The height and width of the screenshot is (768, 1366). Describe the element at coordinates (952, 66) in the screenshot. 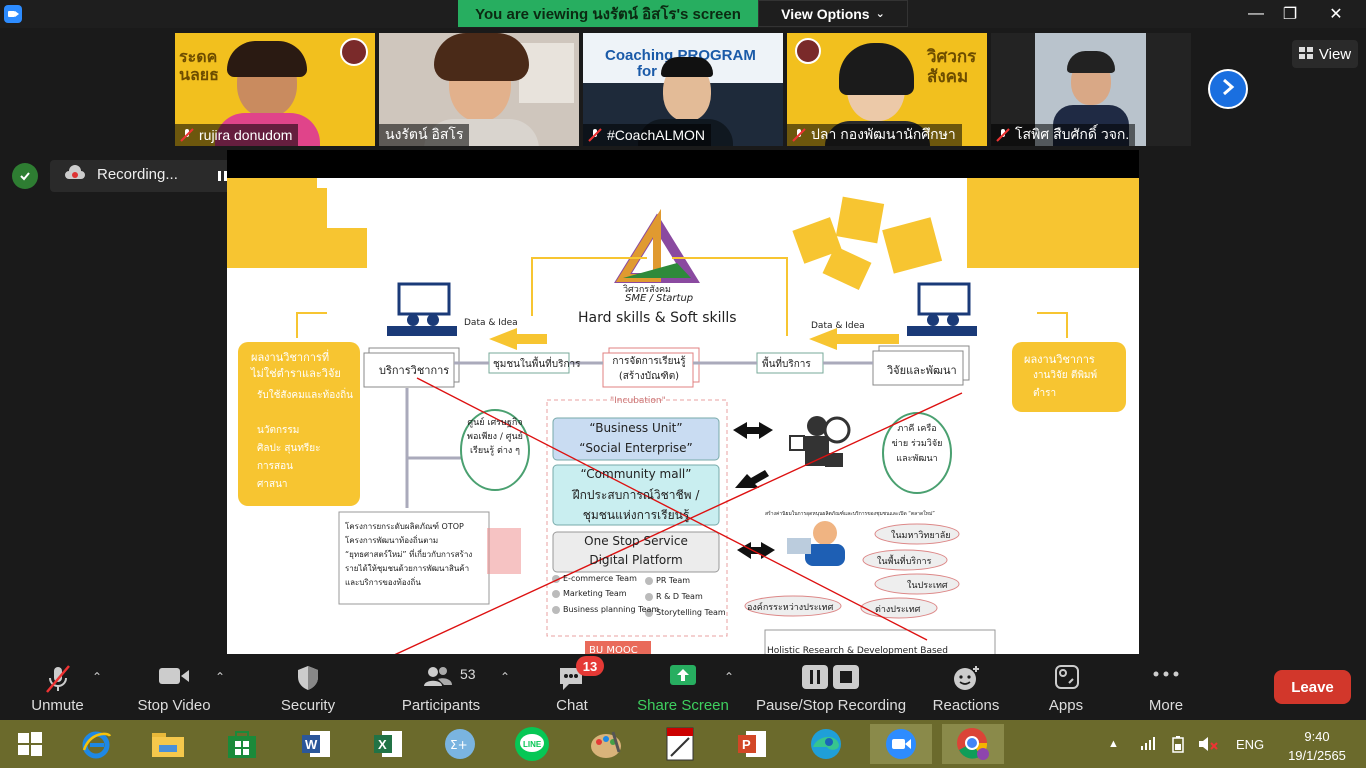

I see `thumb-bg-text: วิศวกร สังคม` at that location.